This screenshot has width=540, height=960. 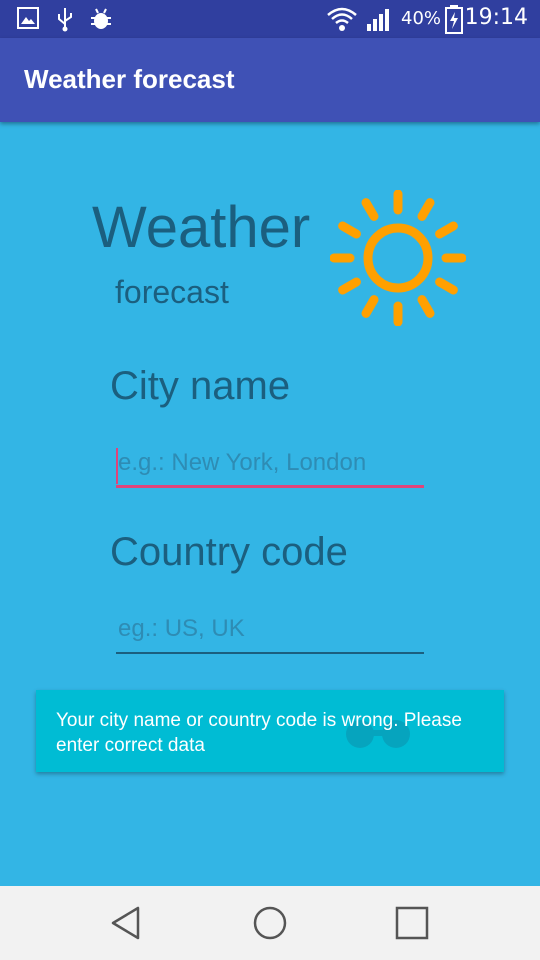 I want to click on battery-charging-icon, so click(x=454, y=19).